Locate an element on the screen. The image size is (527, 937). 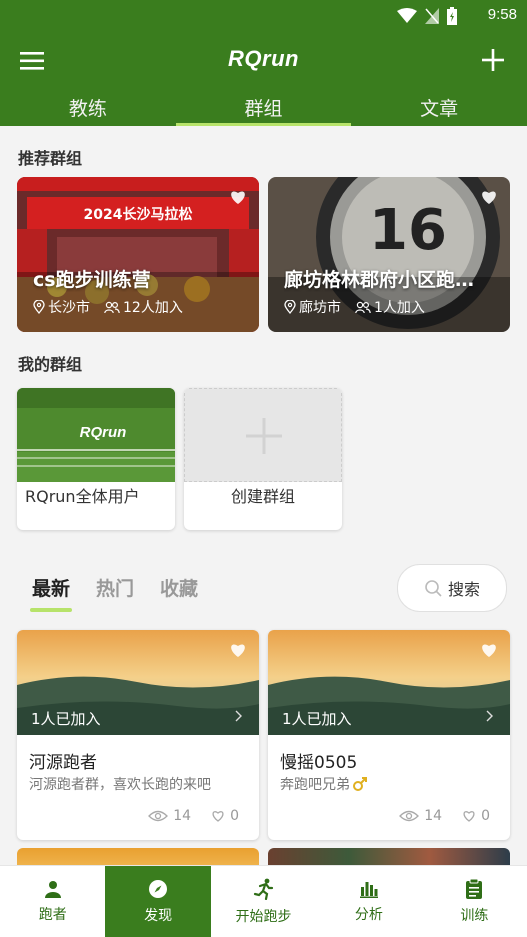
nav-label: 发现 is located at coordinates (158, 915).